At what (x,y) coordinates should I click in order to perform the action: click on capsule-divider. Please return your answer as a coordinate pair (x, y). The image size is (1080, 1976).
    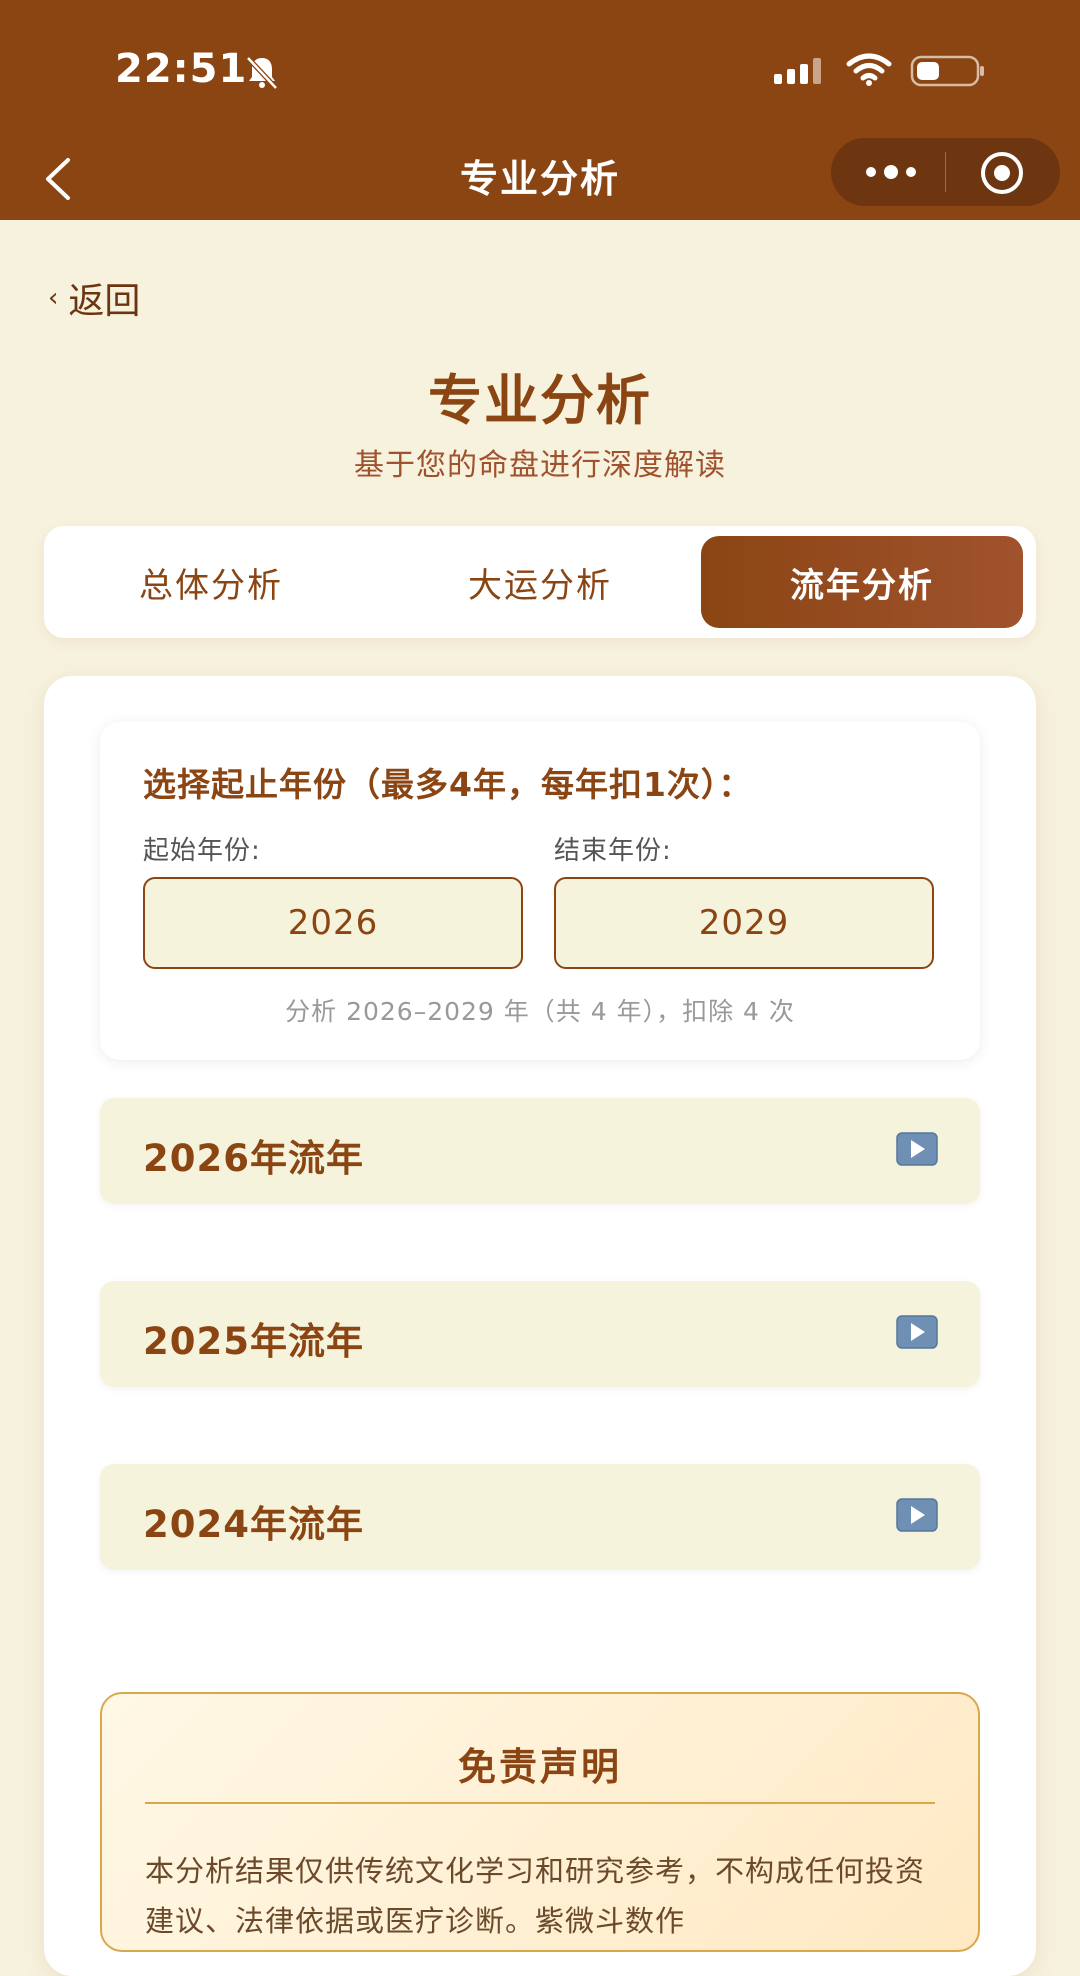
    Looking at the image, I should click on (945, 172).